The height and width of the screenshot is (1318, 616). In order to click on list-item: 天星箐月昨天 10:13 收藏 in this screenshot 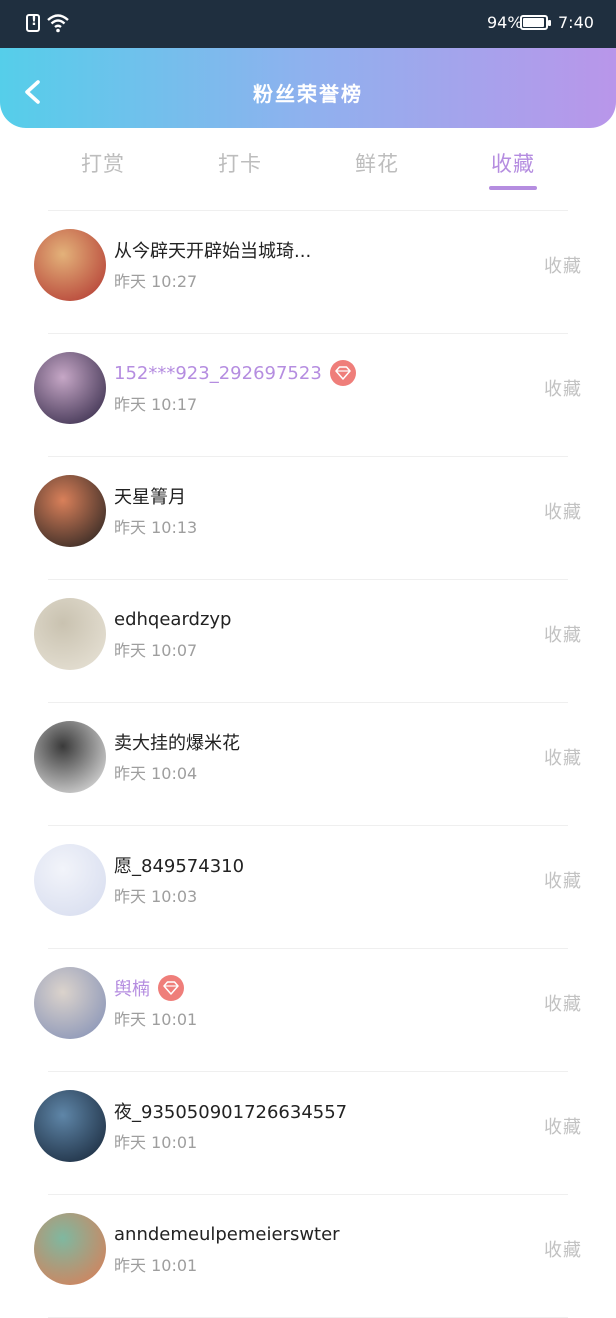, I will do `click(308, 518)`.